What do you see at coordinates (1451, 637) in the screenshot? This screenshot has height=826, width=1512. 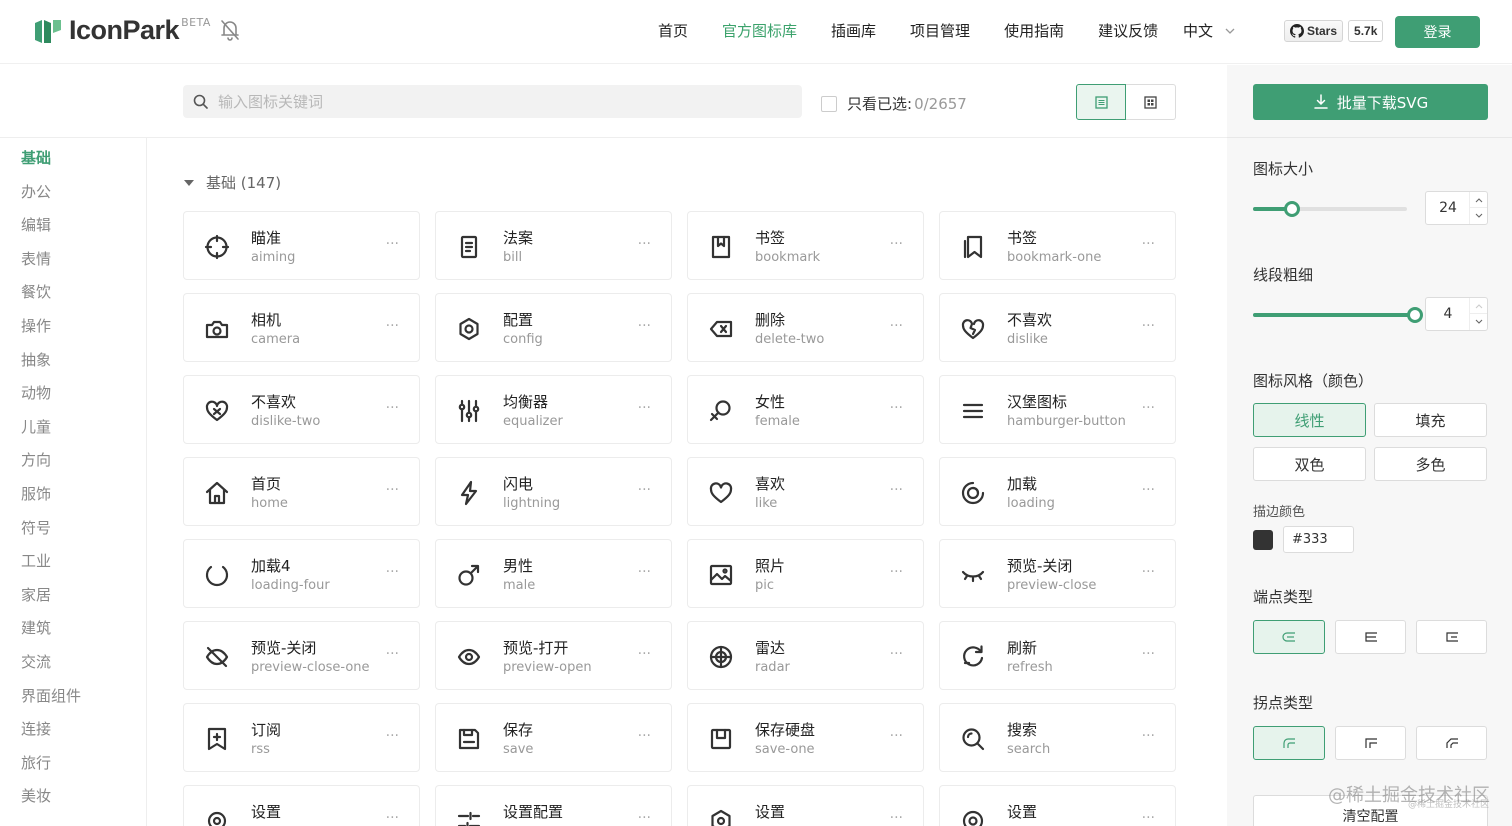 I see `cap-square-option` at bounding box center [1451, 637].